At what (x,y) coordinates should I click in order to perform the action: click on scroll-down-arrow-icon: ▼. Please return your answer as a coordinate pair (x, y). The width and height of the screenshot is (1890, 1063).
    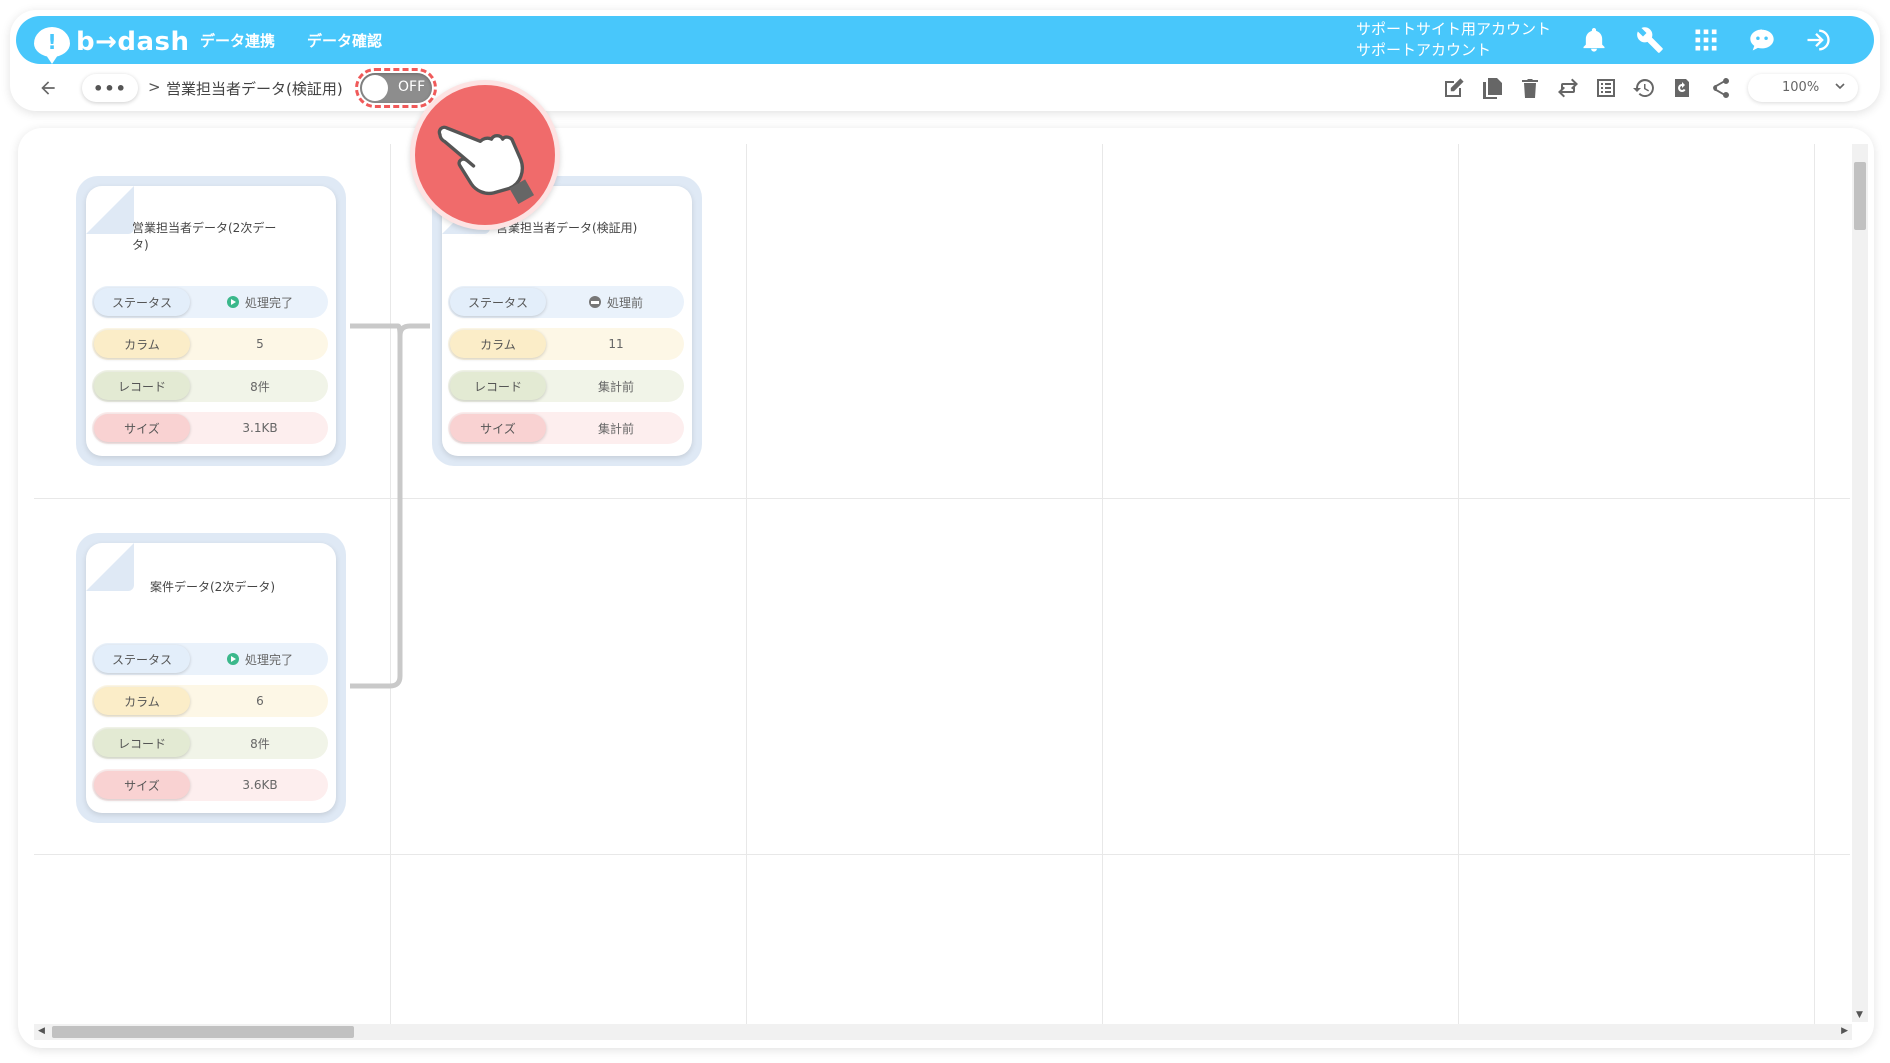
    Looking at the image, I should click on (1859, 1015).